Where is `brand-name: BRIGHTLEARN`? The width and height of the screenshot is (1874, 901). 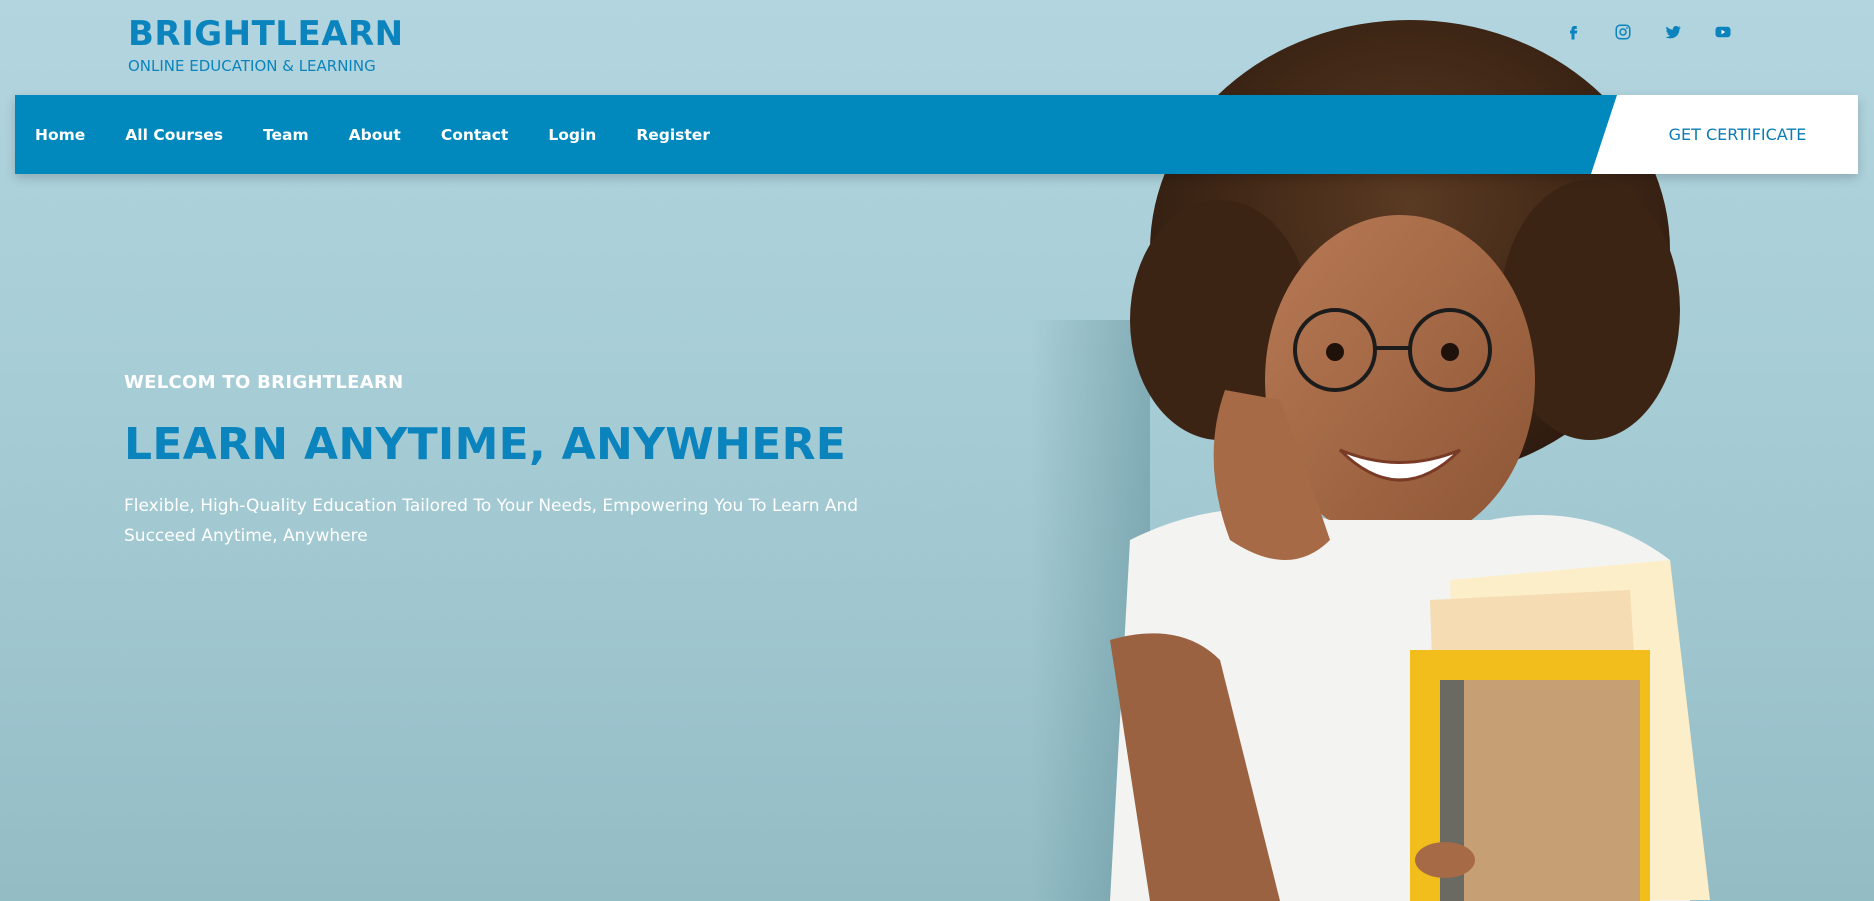 brand-name: BRIGHTLEARN is located at coordinates (266, 34).